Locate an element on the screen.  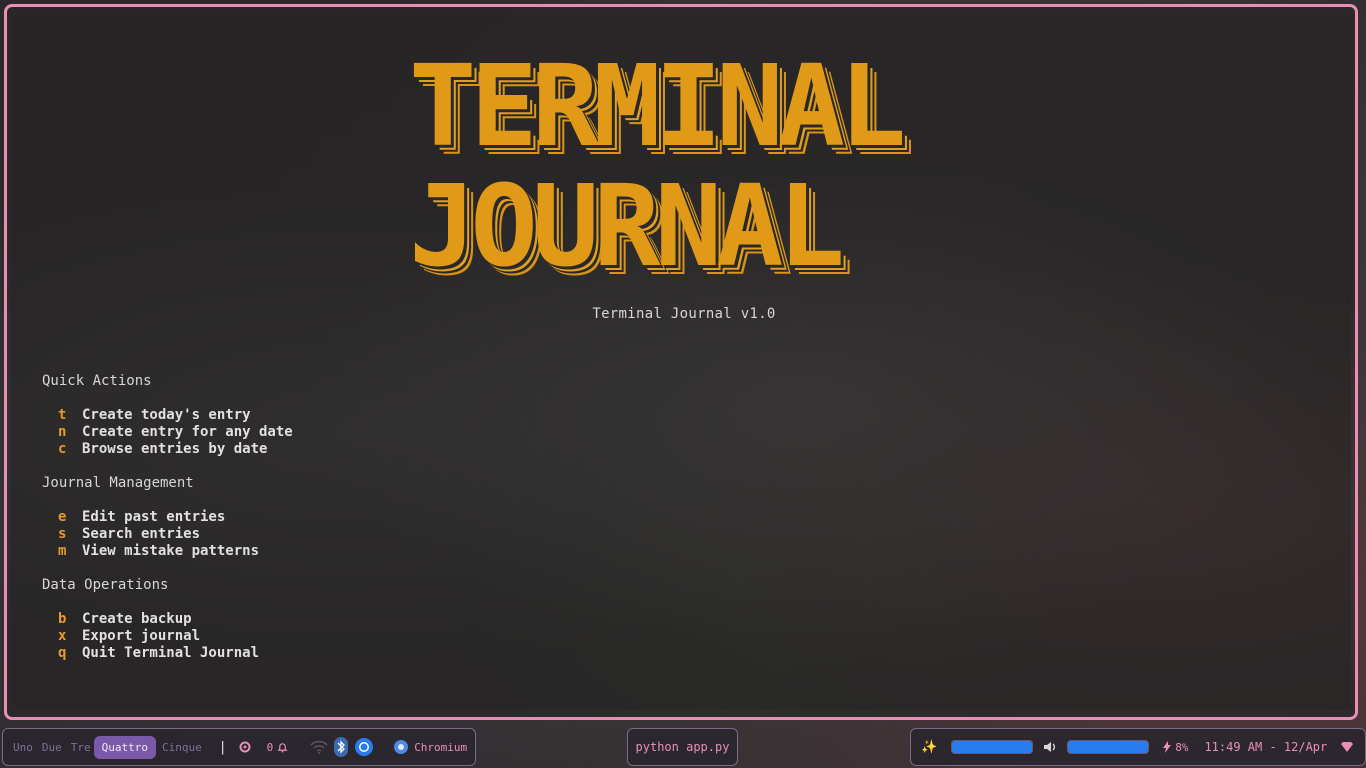
chromium-window-icon is located at coordinates (401, 747).